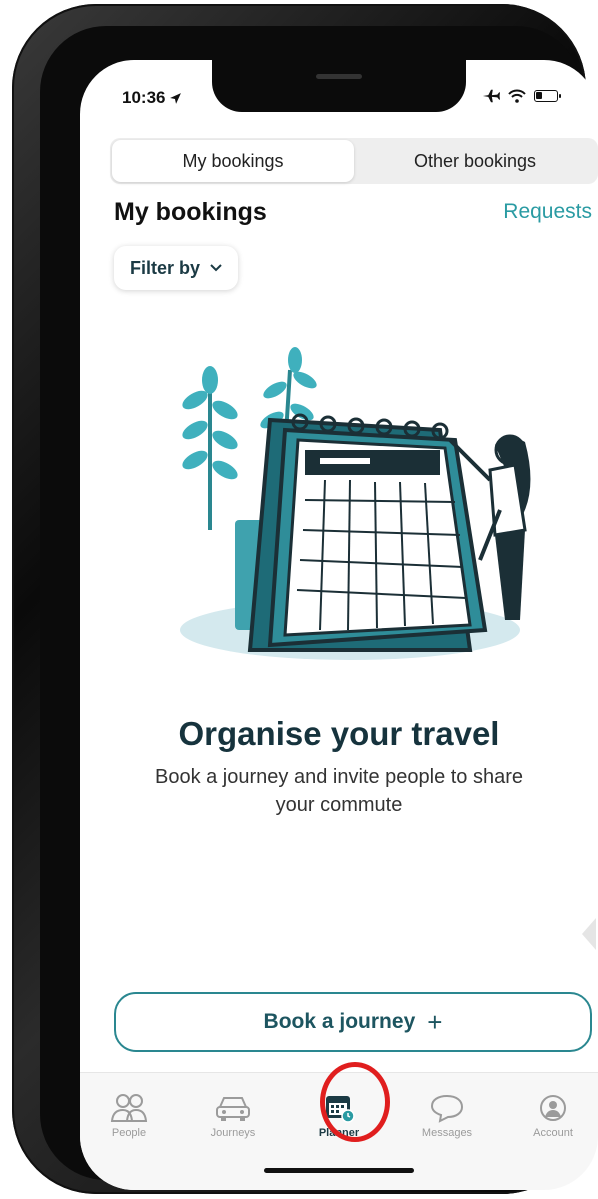 The image size is (598, 1199). Describe the element at coordinates (339, 76) in the screenshot. I see `speaker` at that location.